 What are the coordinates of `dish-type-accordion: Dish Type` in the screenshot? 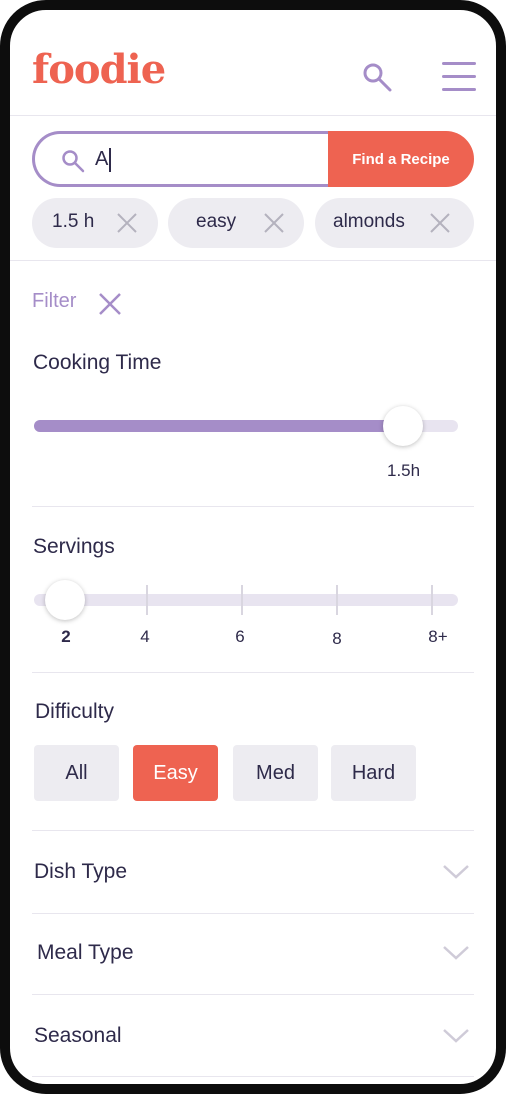 It's located at (254, 873).